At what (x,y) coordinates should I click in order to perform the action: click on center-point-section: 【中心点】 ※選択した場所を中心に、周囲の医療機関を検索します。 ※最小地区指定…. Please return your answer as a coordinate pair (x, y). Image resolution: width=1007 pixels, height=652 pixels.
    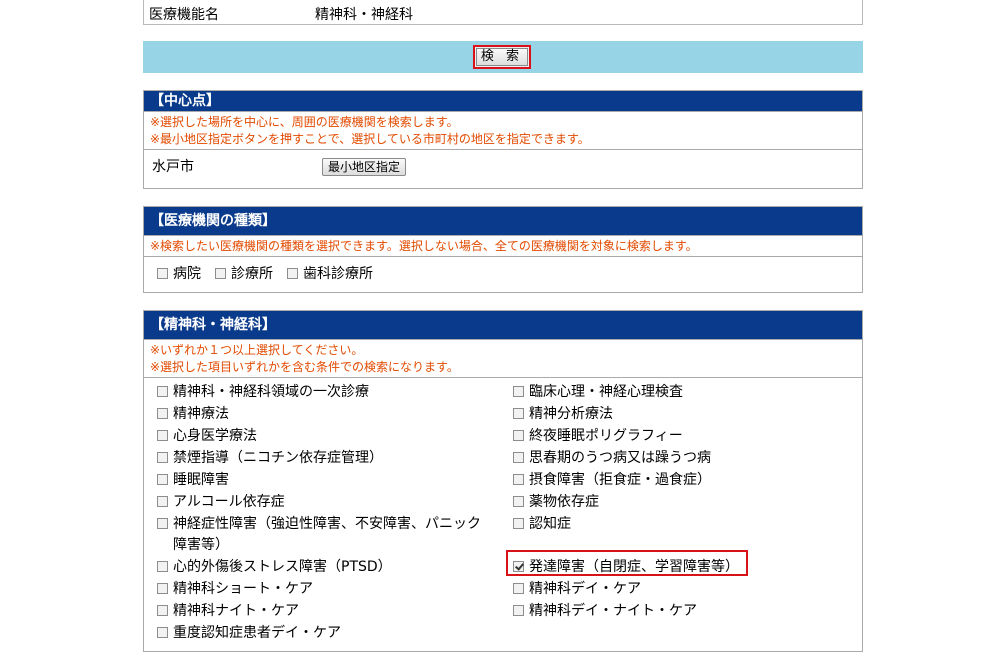
    Looking at the image, I should click on (503, 139).